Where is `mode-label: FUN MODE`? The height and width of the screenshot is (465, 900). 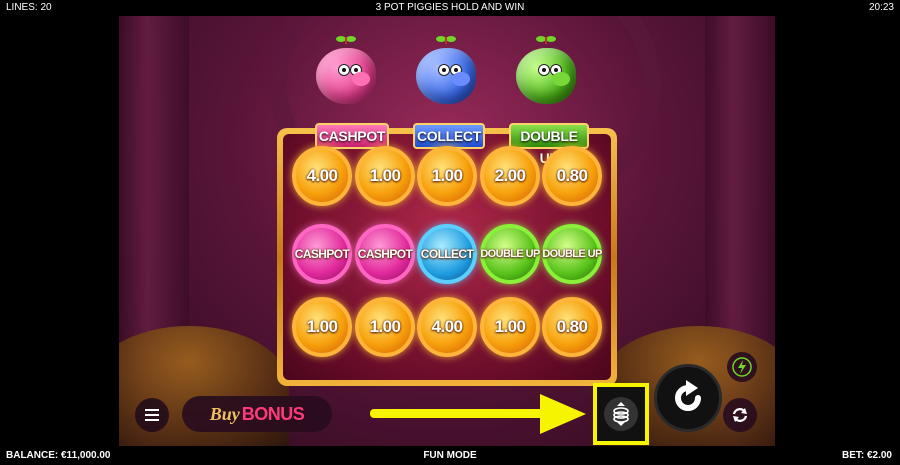
mode-label: FUN MODE is located at coordinates (450, 455).